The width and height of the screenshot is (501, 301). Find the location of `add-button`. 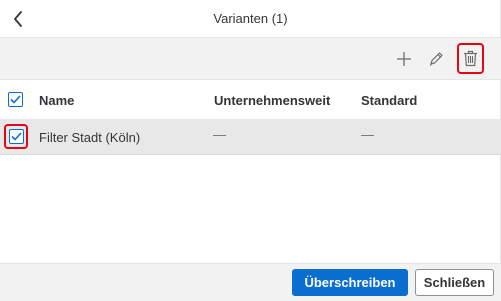

add-button is located at coordinates (404, 59).